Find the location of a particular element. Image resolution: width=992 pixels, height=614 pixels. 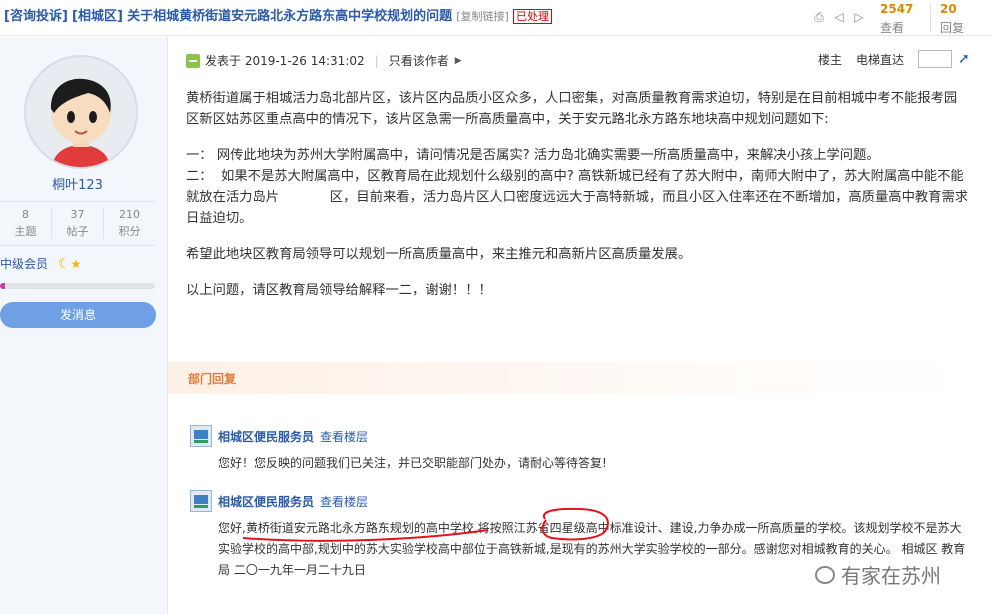

floor-controls: 楼主 电梯直达 ➚ is located at coordinates (894, 59).